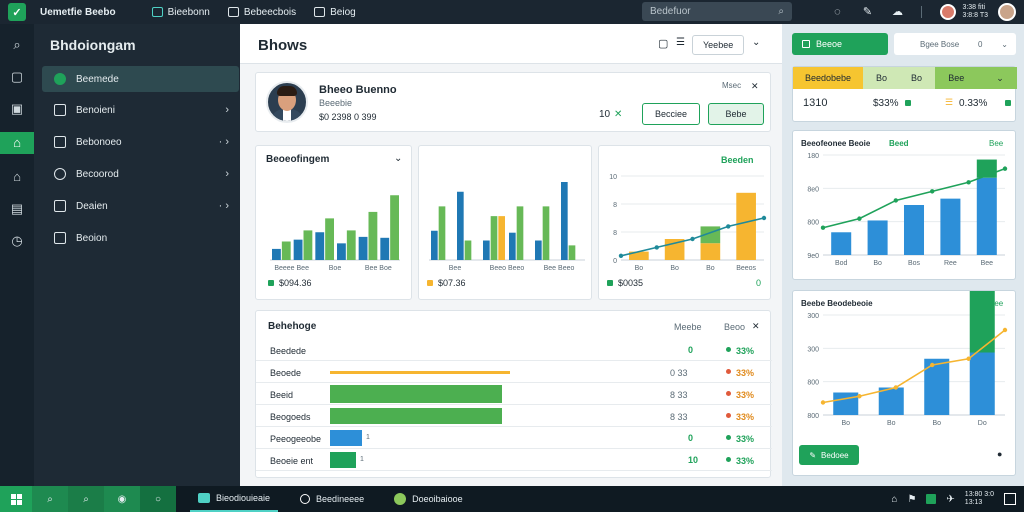  I want to click on sidebar-item-5: Beoion, so click(140, 238).